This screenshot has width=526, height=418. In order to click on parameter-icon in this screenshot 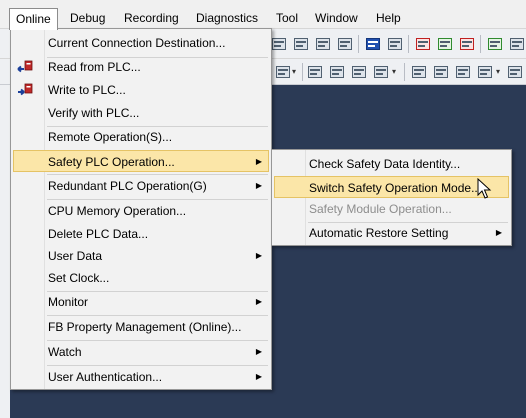, I will do `click(463, 72)`.